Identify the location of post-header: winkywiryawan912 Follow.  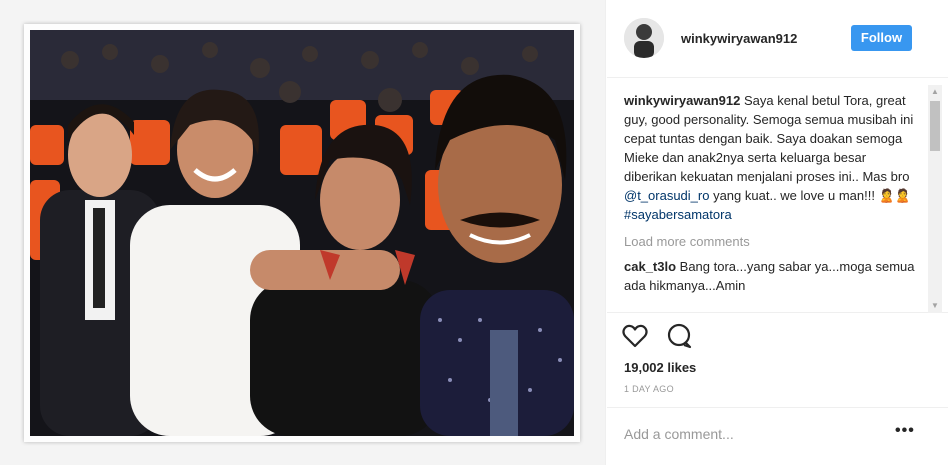
(777, 39).